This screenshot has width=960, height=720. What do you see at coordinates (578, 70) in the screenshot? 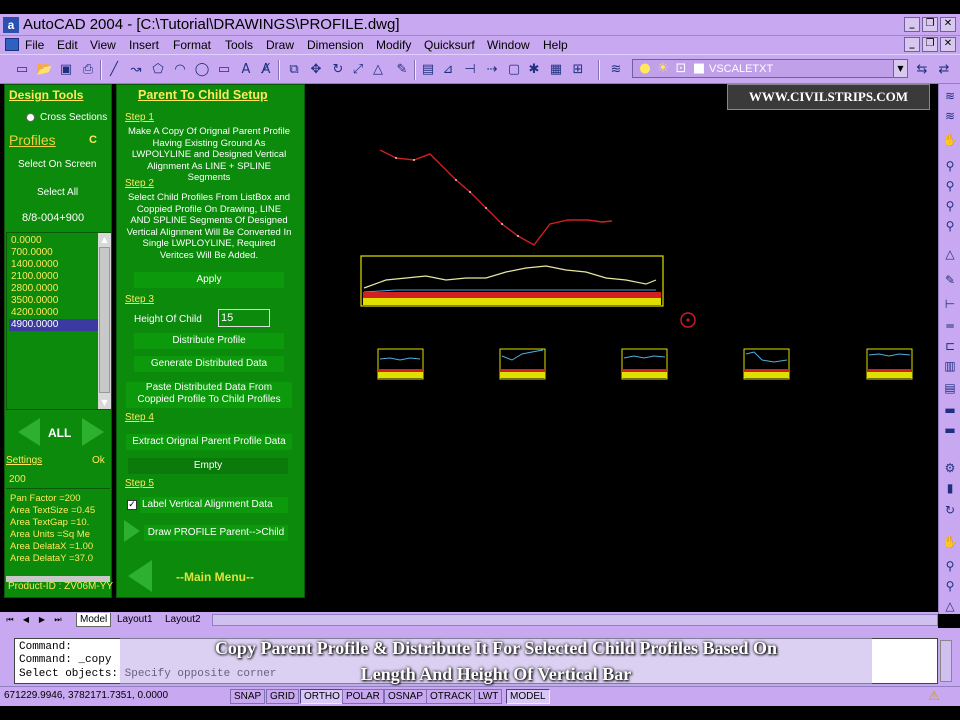
I see `array-icon: ⊞` at bounding box center [578, 70].